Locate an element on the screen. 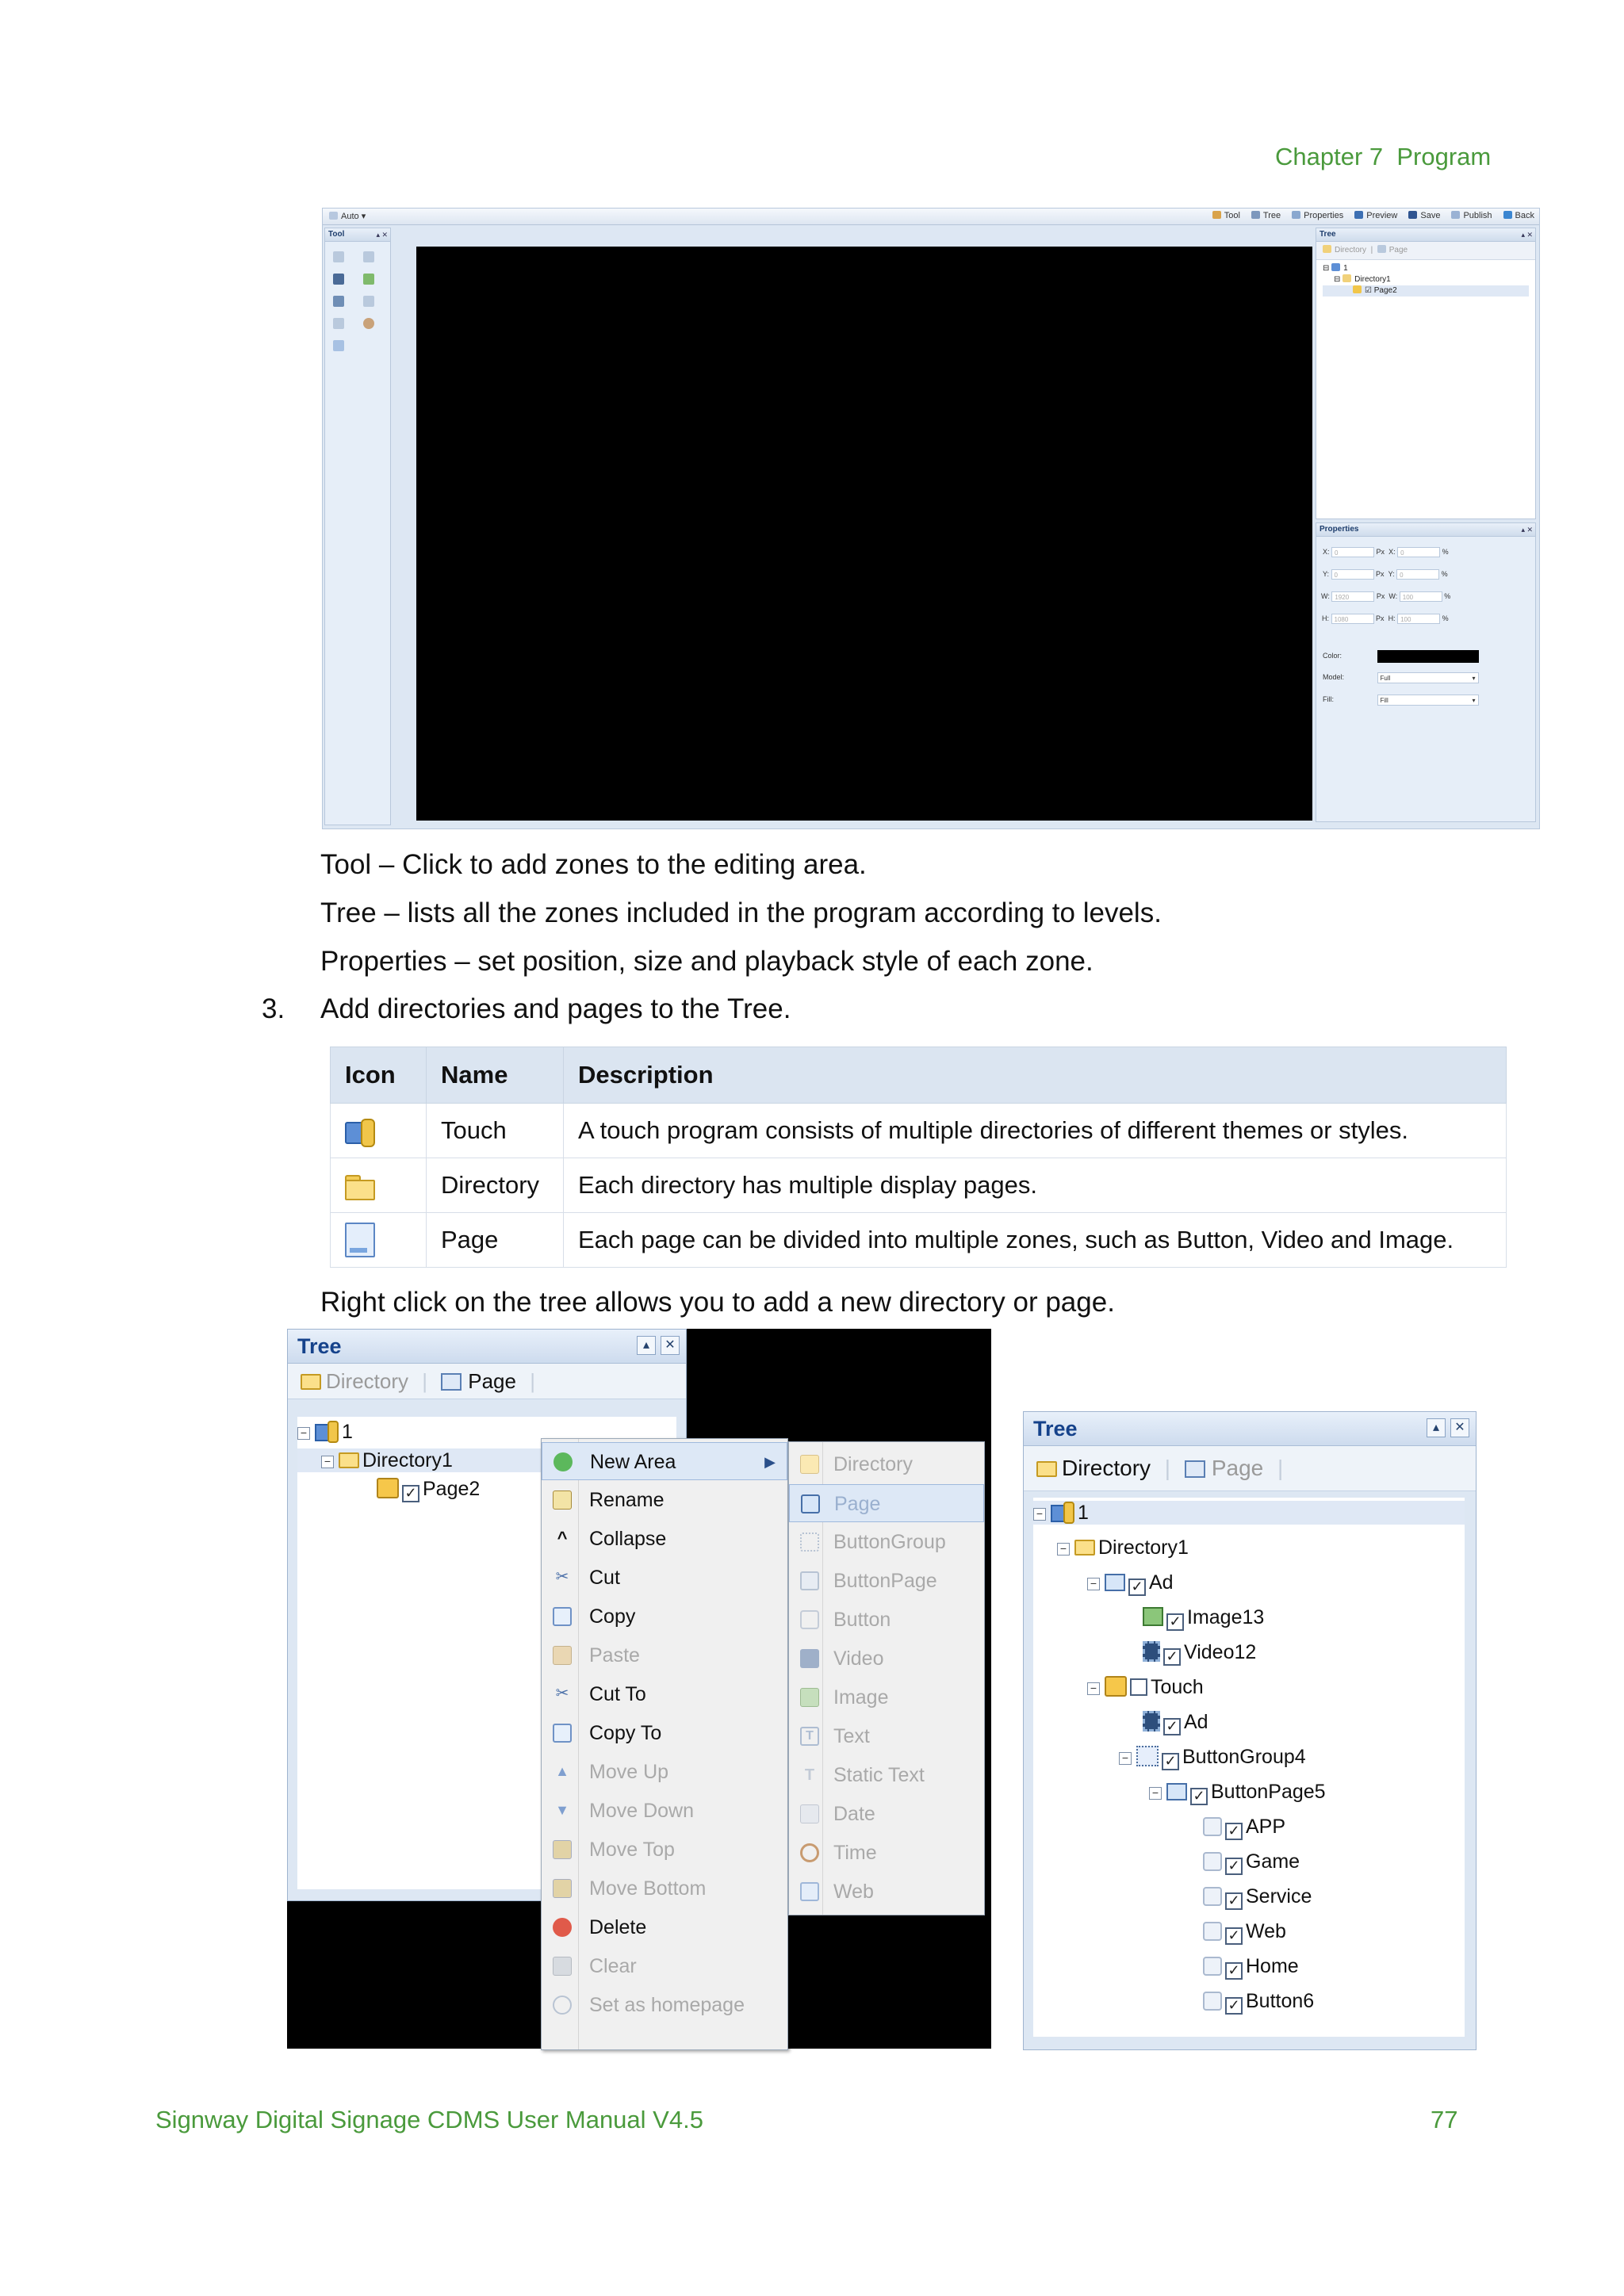 Image resolution: width=1624 pixels, height=2296 pixels. tree-node-buttonpage5: − ✓ ButtonPage5 is located at coordinates (1237, 1792).